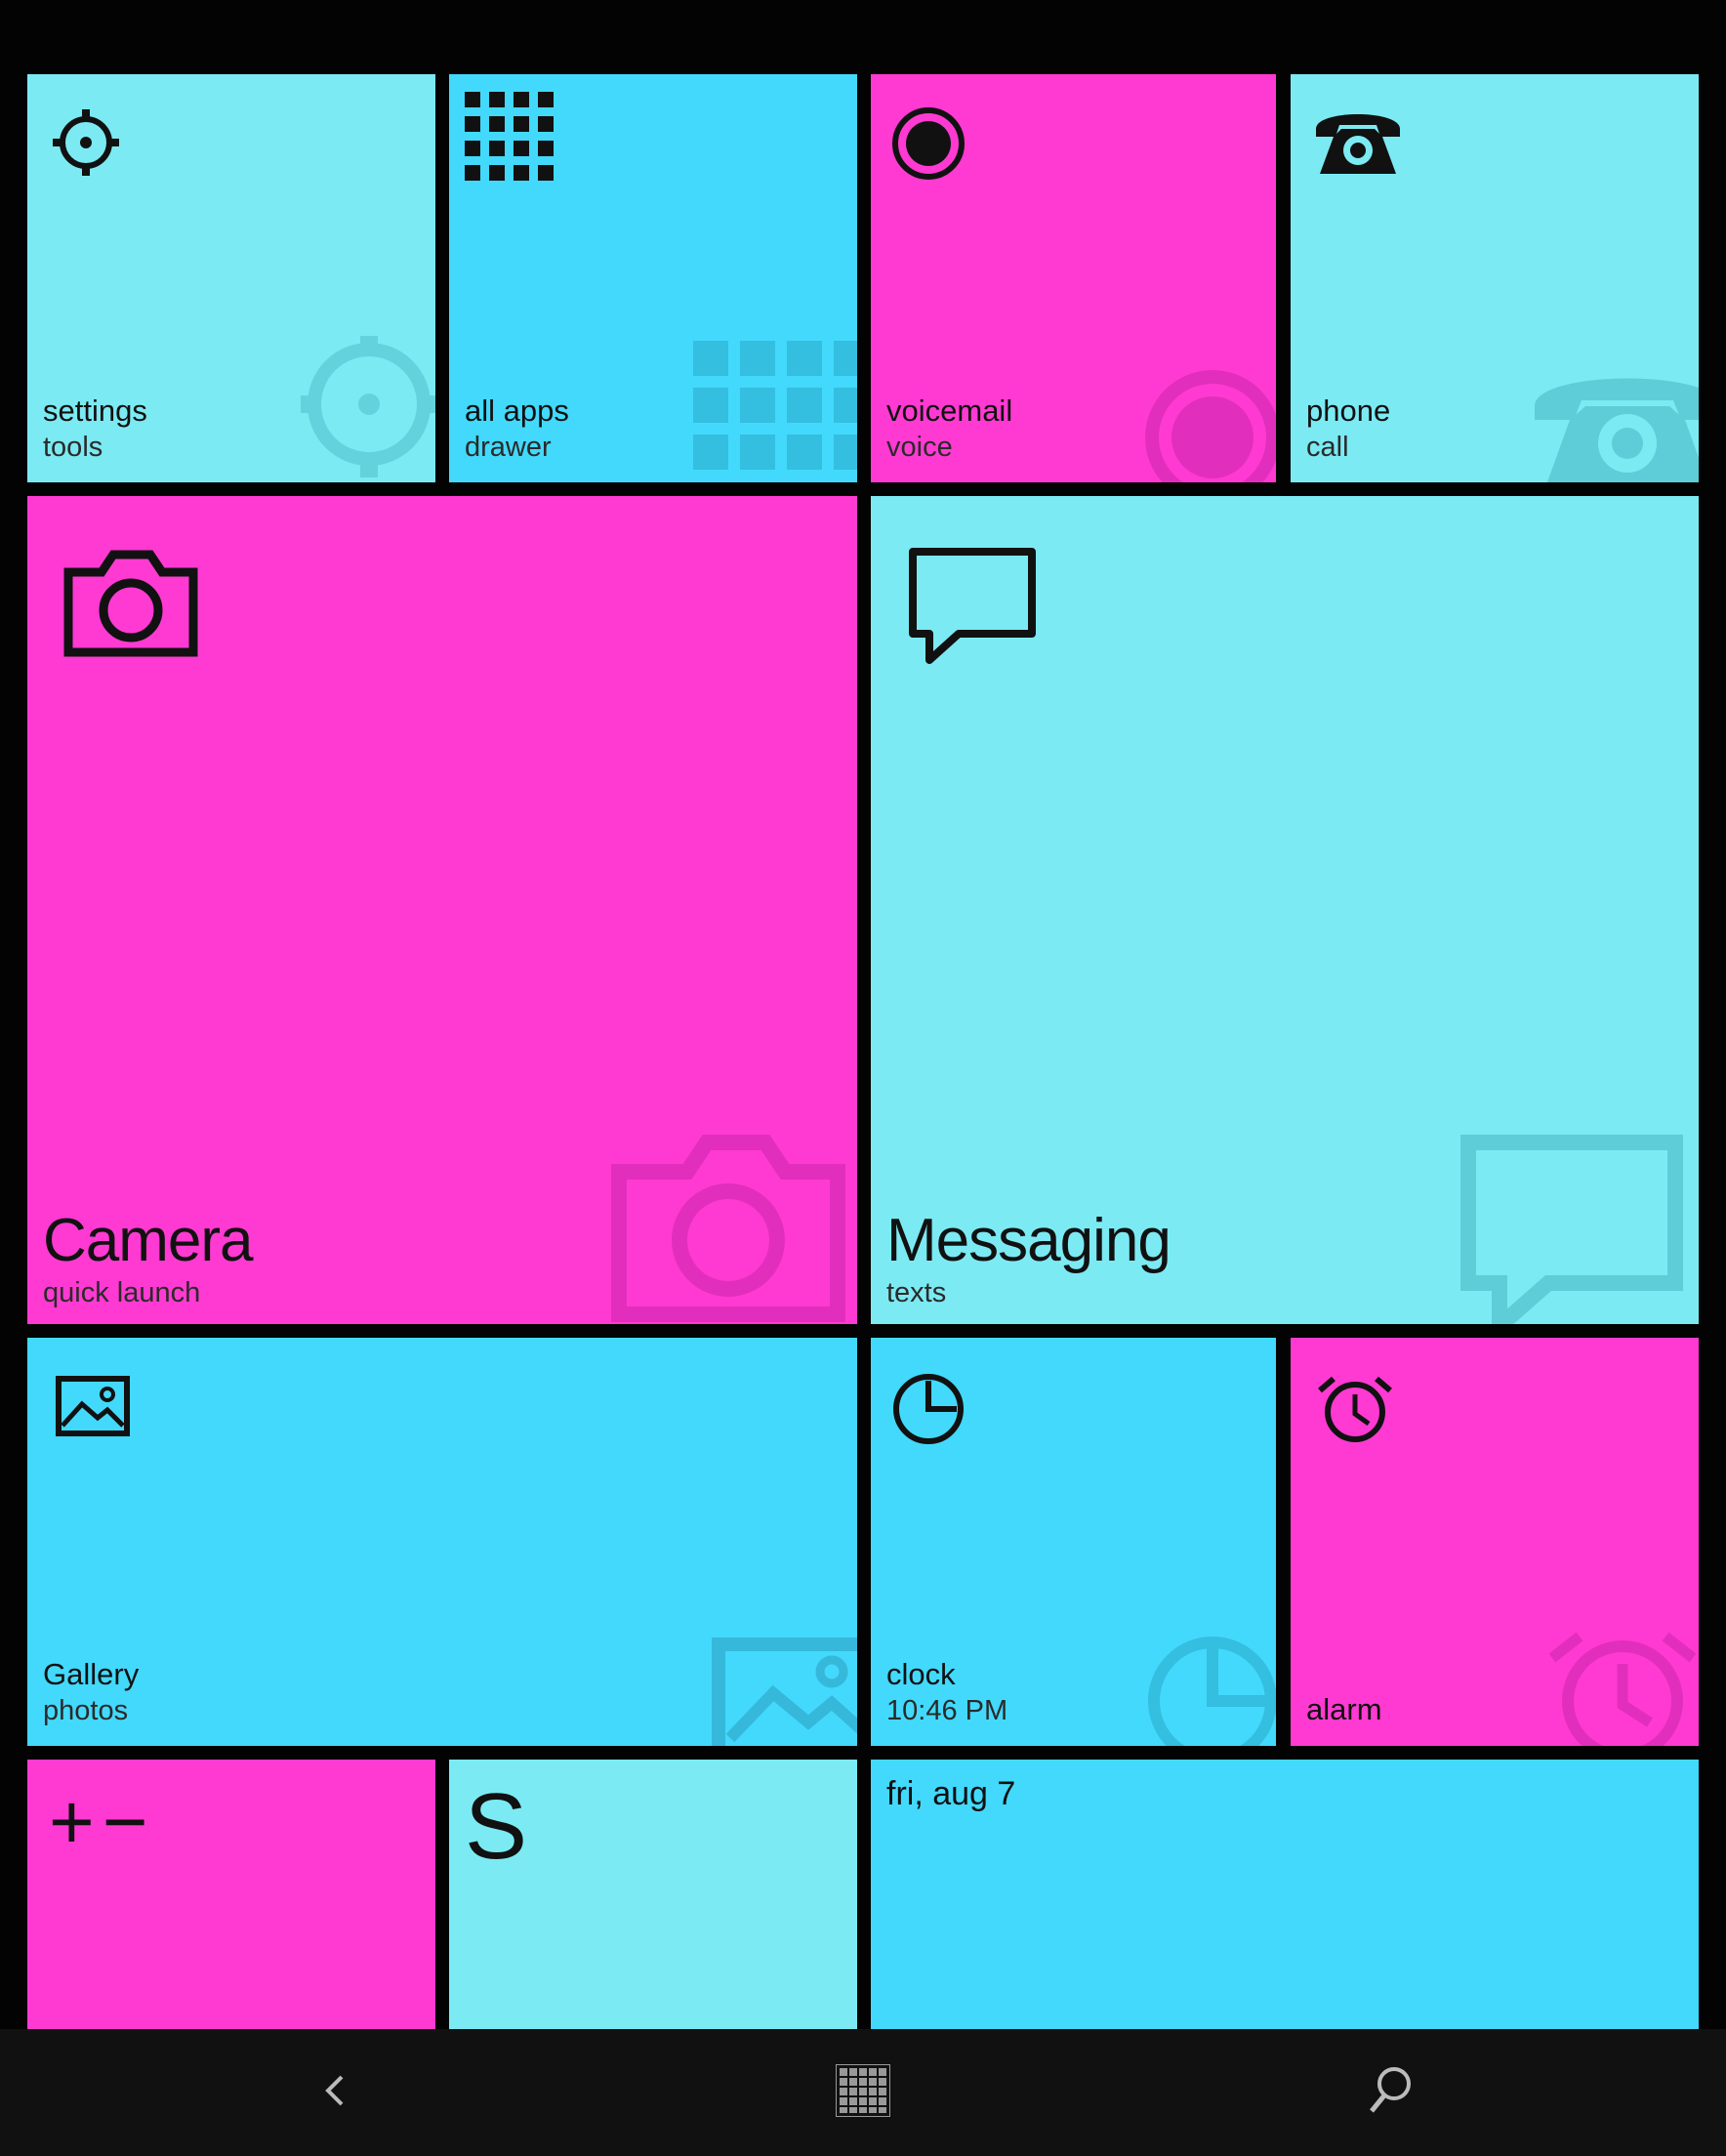 This screenshot has width=1726, height=2156. I want to click on calculator-glyph: +−, so click(102, 1822).